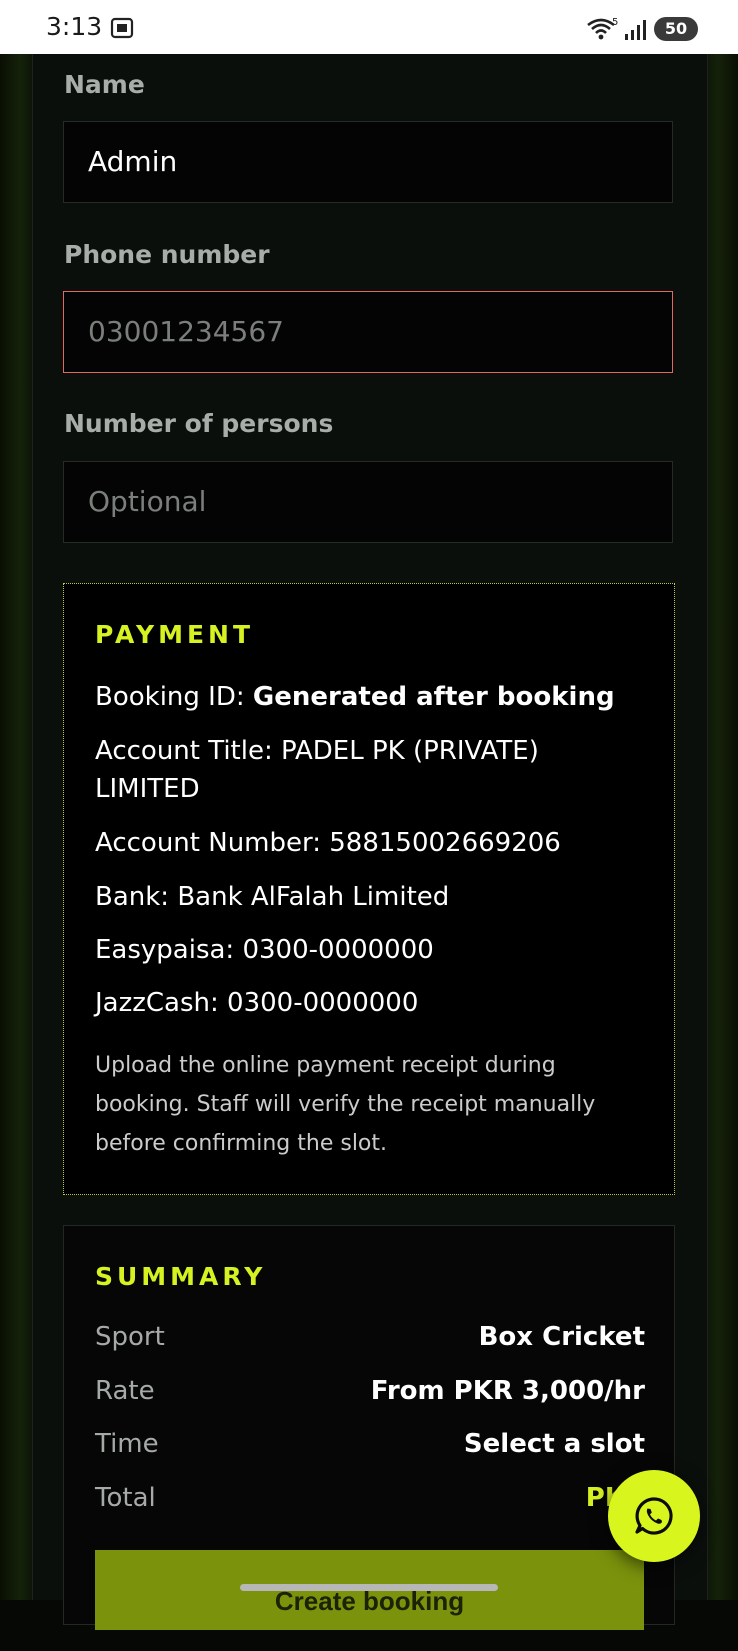 The width and height of the screenshot is (738, 1651). Describe the element at coordinates (174, 697) in the screenshot. I see `booking-id-label: Booking ID:` at that location.